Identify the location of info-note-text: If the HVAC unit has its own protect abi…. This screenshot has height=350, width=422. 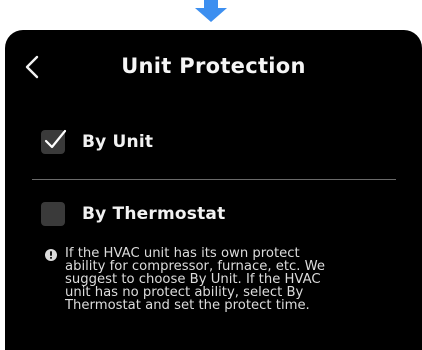
(195, 279).